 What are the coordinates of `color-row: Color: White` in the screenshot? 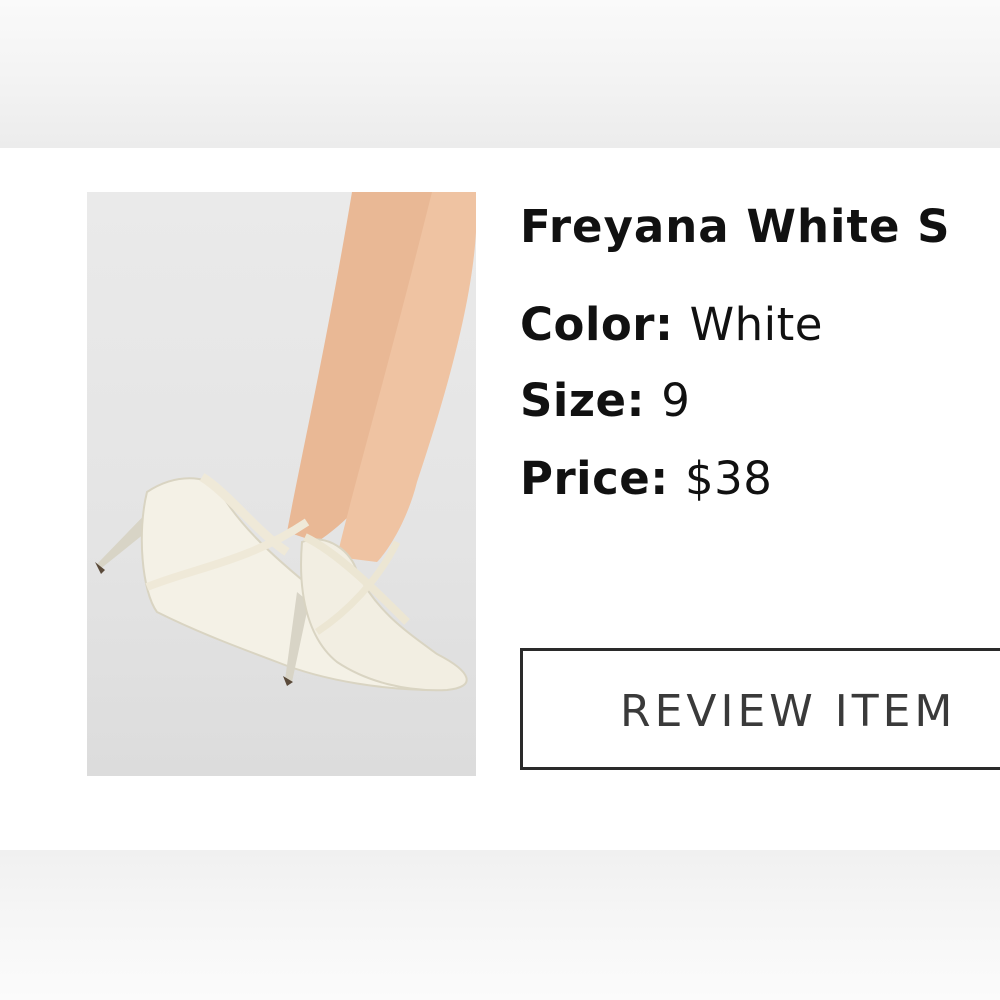 It's located at (671, 324).